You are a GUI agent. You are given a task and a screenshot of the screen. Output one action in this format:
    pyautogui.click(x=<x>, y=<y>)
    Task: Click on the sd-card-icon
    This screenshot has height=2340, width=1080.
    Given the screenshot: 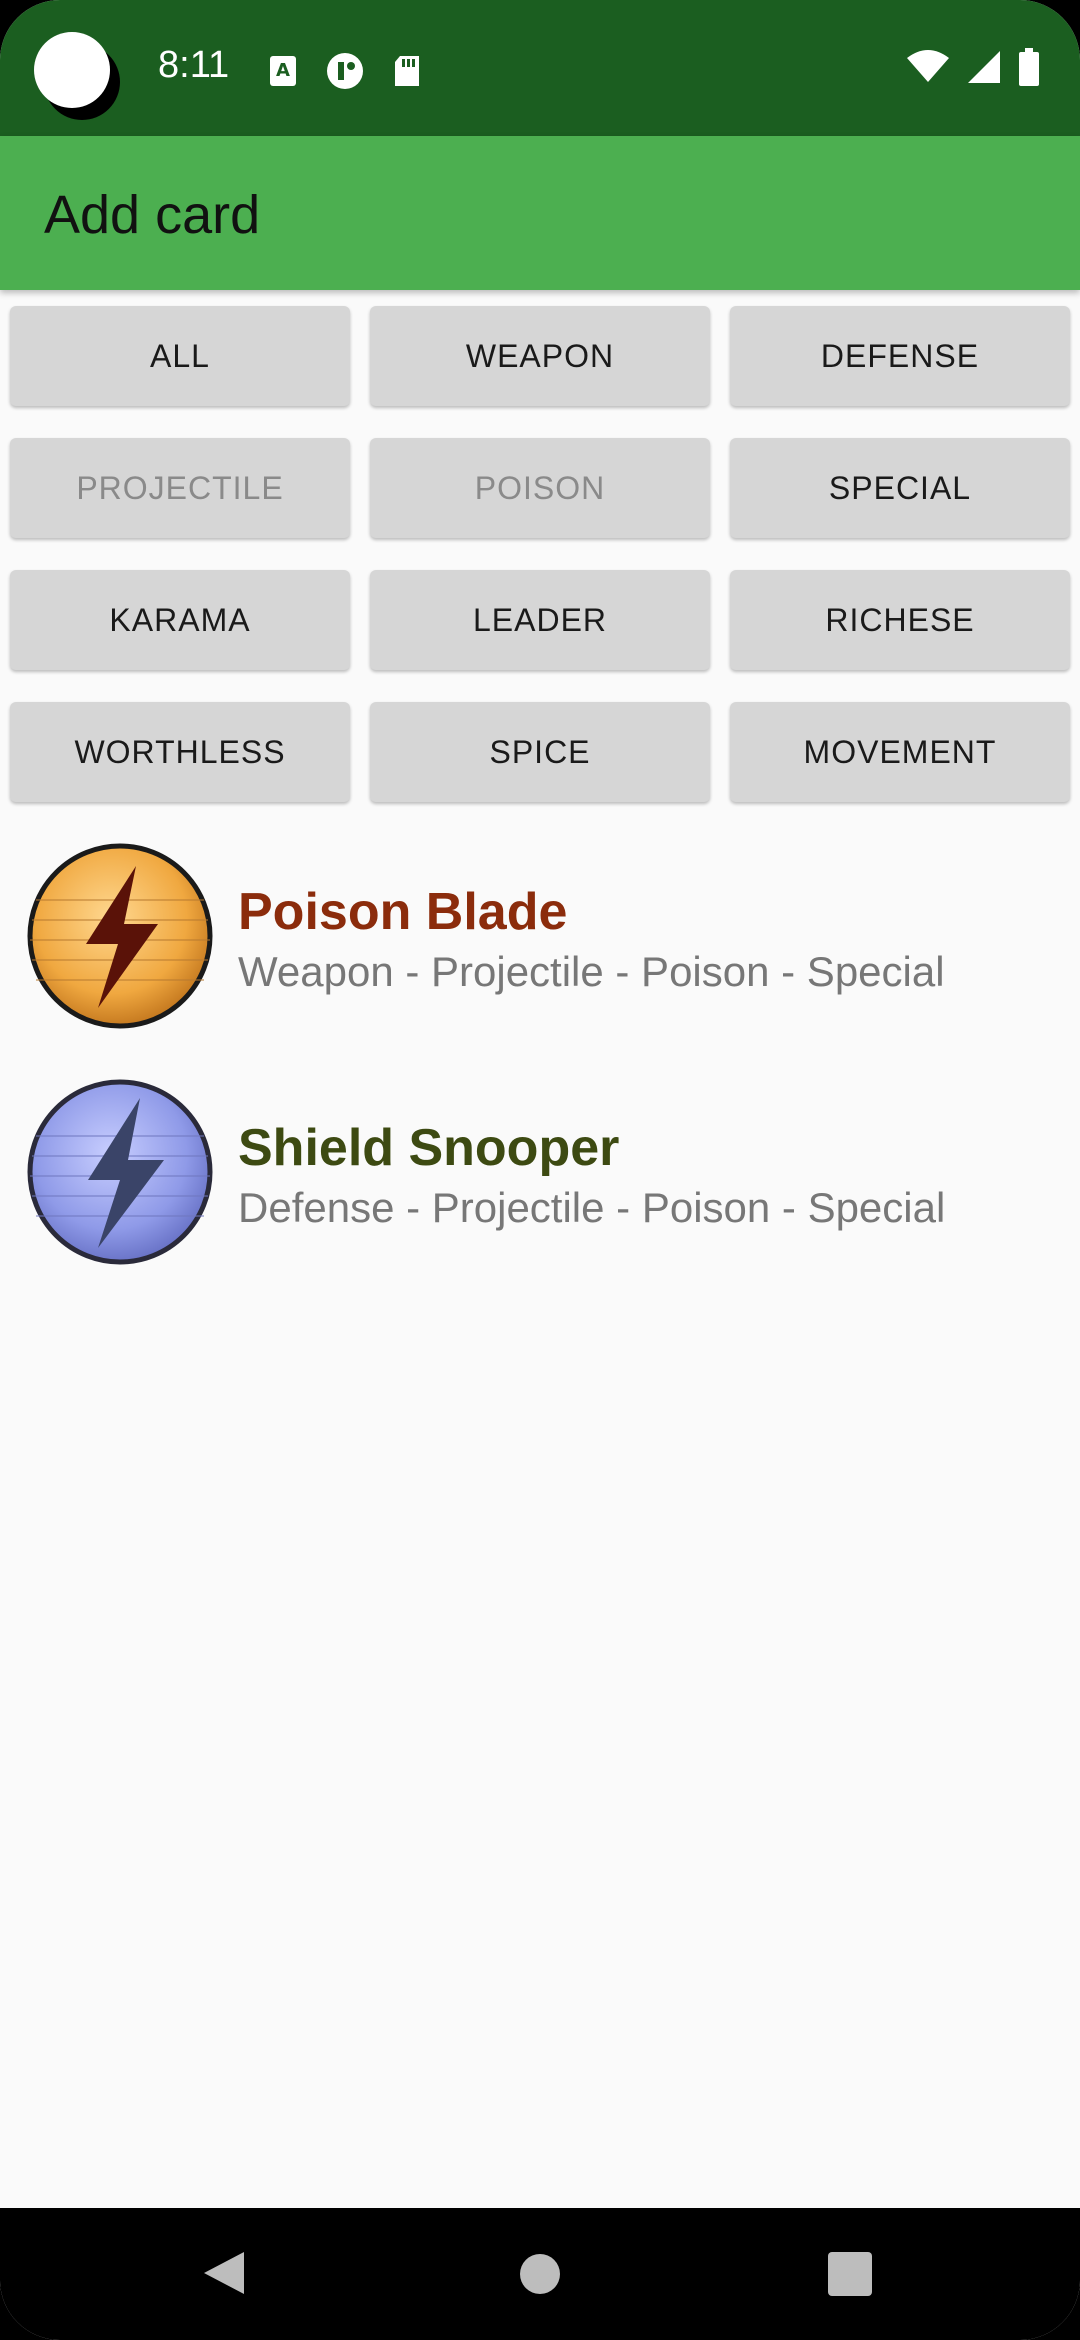 What is the action you would take?
    pyautogui.click(x=407, y=71)
    